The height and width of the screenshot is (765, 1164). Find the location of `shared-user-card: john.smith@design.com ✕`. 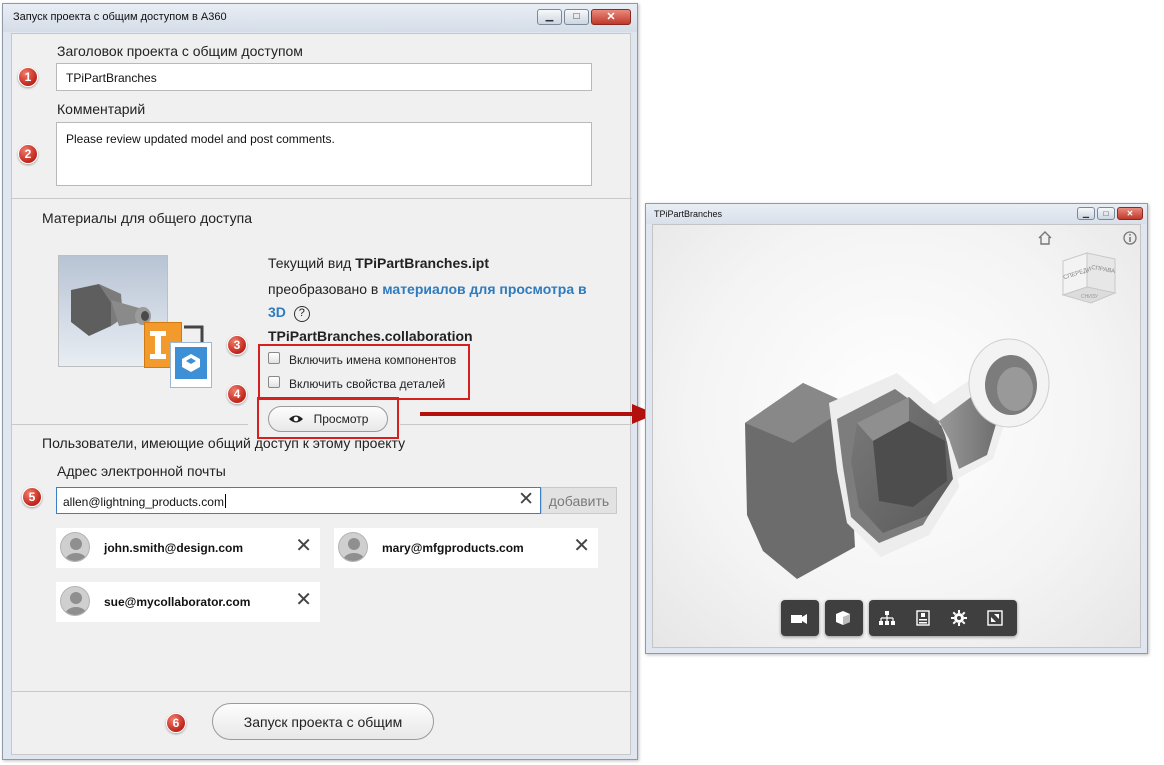

shared-user-card: john.smith@design.com ✕ is located at coordinates (188, 548).